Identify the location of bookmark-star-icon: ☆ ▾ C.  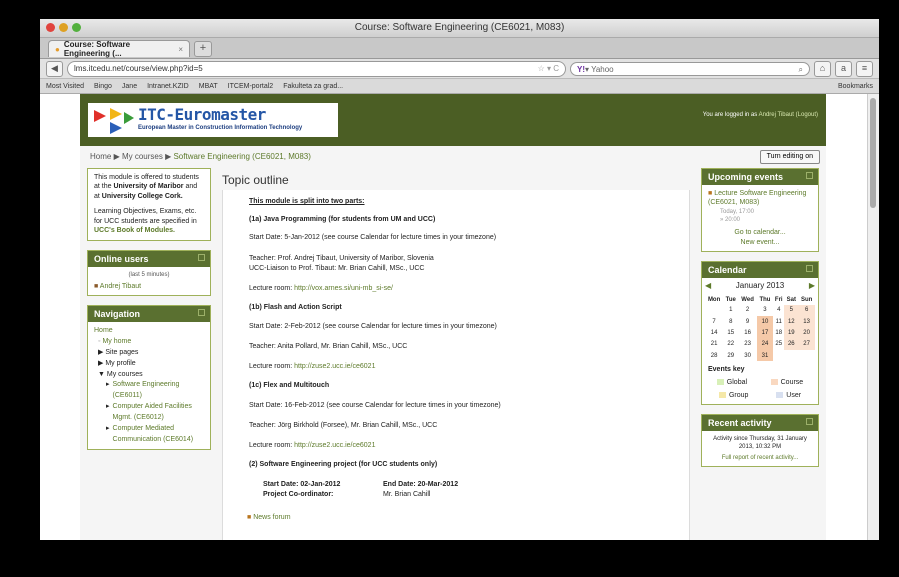
(548, 69).